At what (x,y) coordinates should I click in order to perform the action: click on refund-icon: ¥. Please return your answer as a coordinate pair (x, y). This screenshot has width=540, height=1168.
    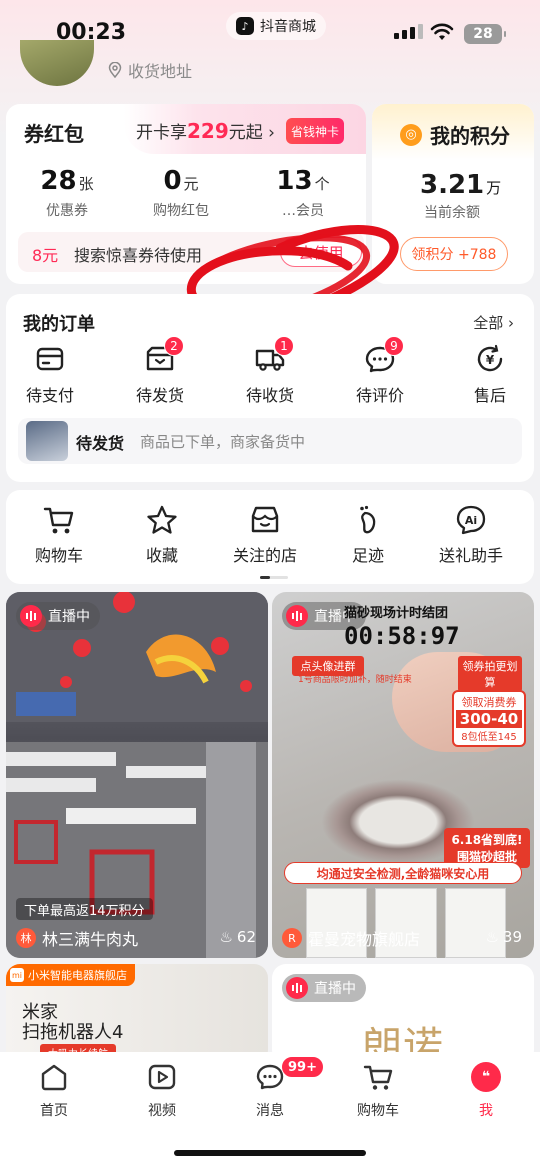
    Looking at the image, I should click on (490, 358).